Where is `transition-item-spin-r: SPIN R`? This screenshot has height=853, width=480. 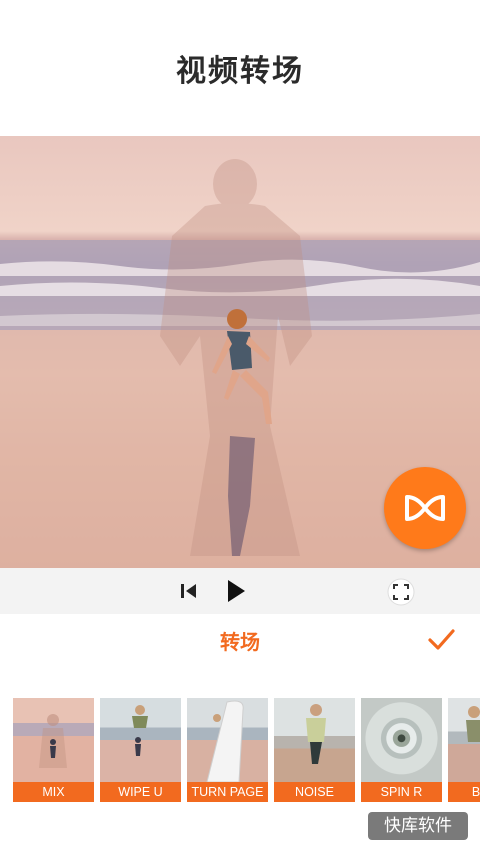
transition-item-spin-r: SPIN R is located at coordinates (401, 750).